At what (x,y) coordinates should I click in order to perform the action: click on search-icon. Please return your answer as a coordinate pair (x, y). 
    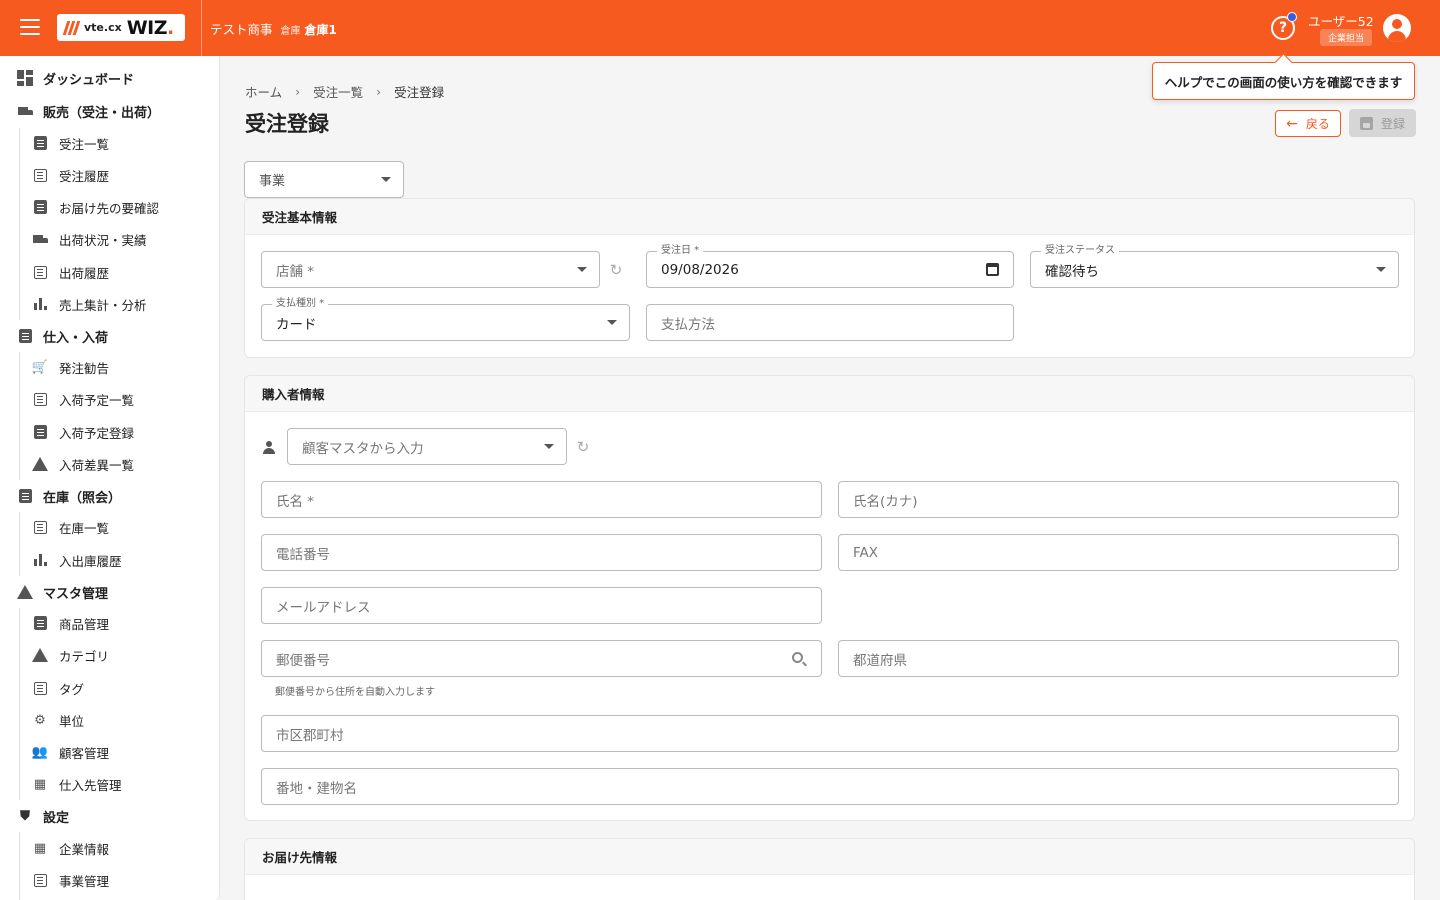
    Looking at the image, I should click on (797, 657).